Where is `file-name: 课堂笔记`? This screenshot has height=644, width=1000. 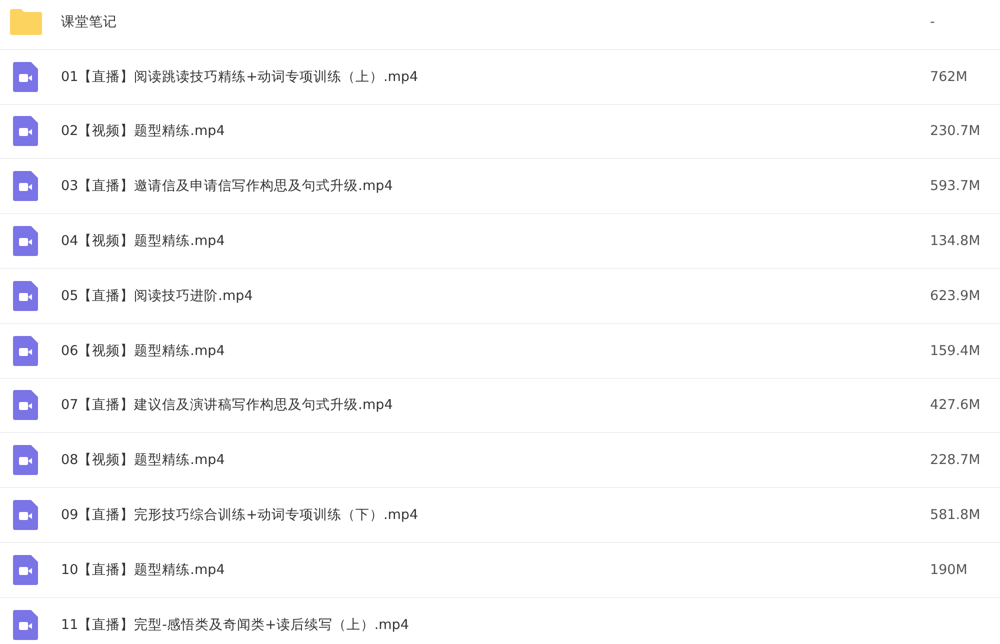
file-name: 课堂笔记 is located at coordinates (495, 21).